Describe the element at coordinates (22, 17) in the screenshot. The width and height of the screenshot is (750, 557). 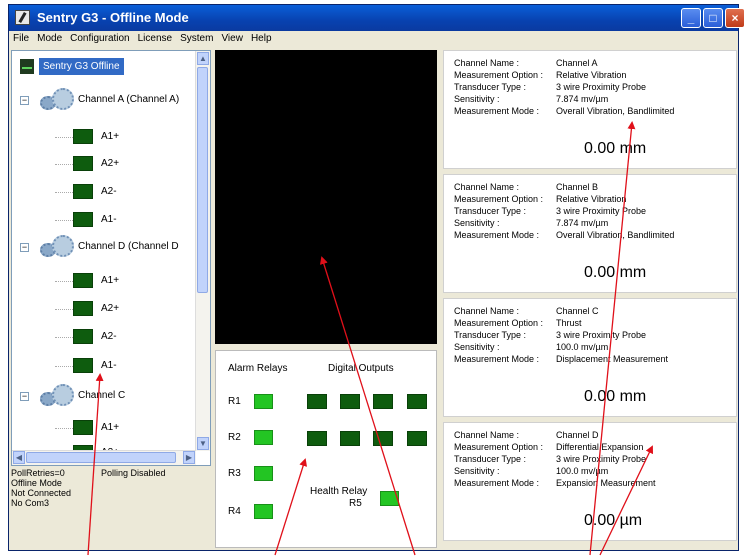
I see `app-logo-icon` at that location.